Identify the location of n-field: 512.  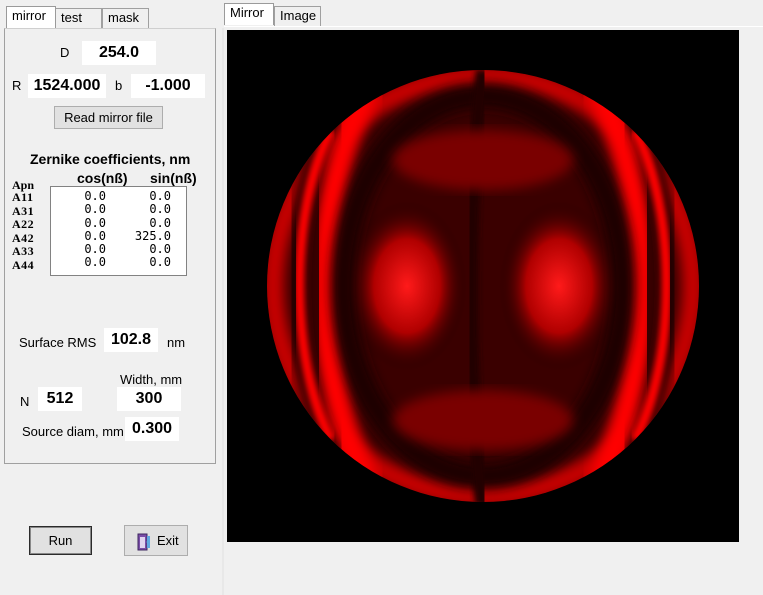
(60, 399).